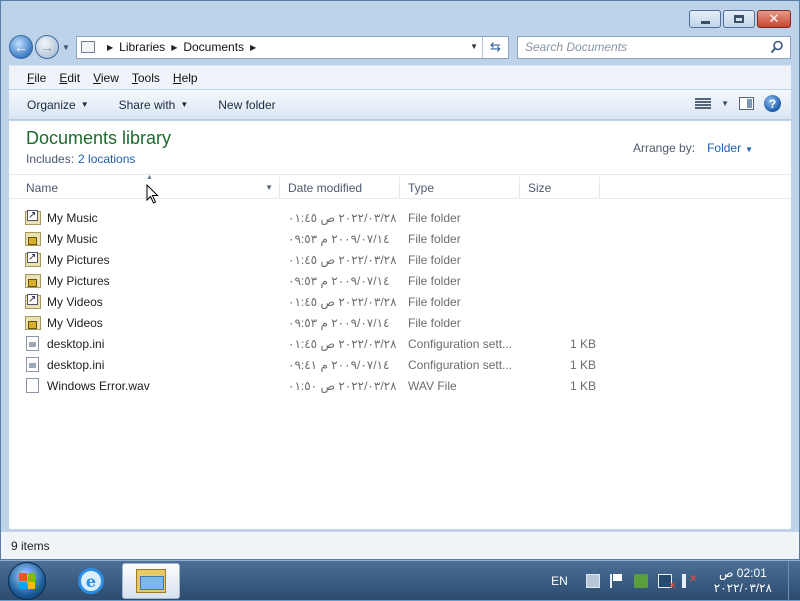 The width and height of the screenshot is (800, 601). Describe the element at coordinates (689, 579) in the screenshot. I see `volume-muted-icon` at that location.